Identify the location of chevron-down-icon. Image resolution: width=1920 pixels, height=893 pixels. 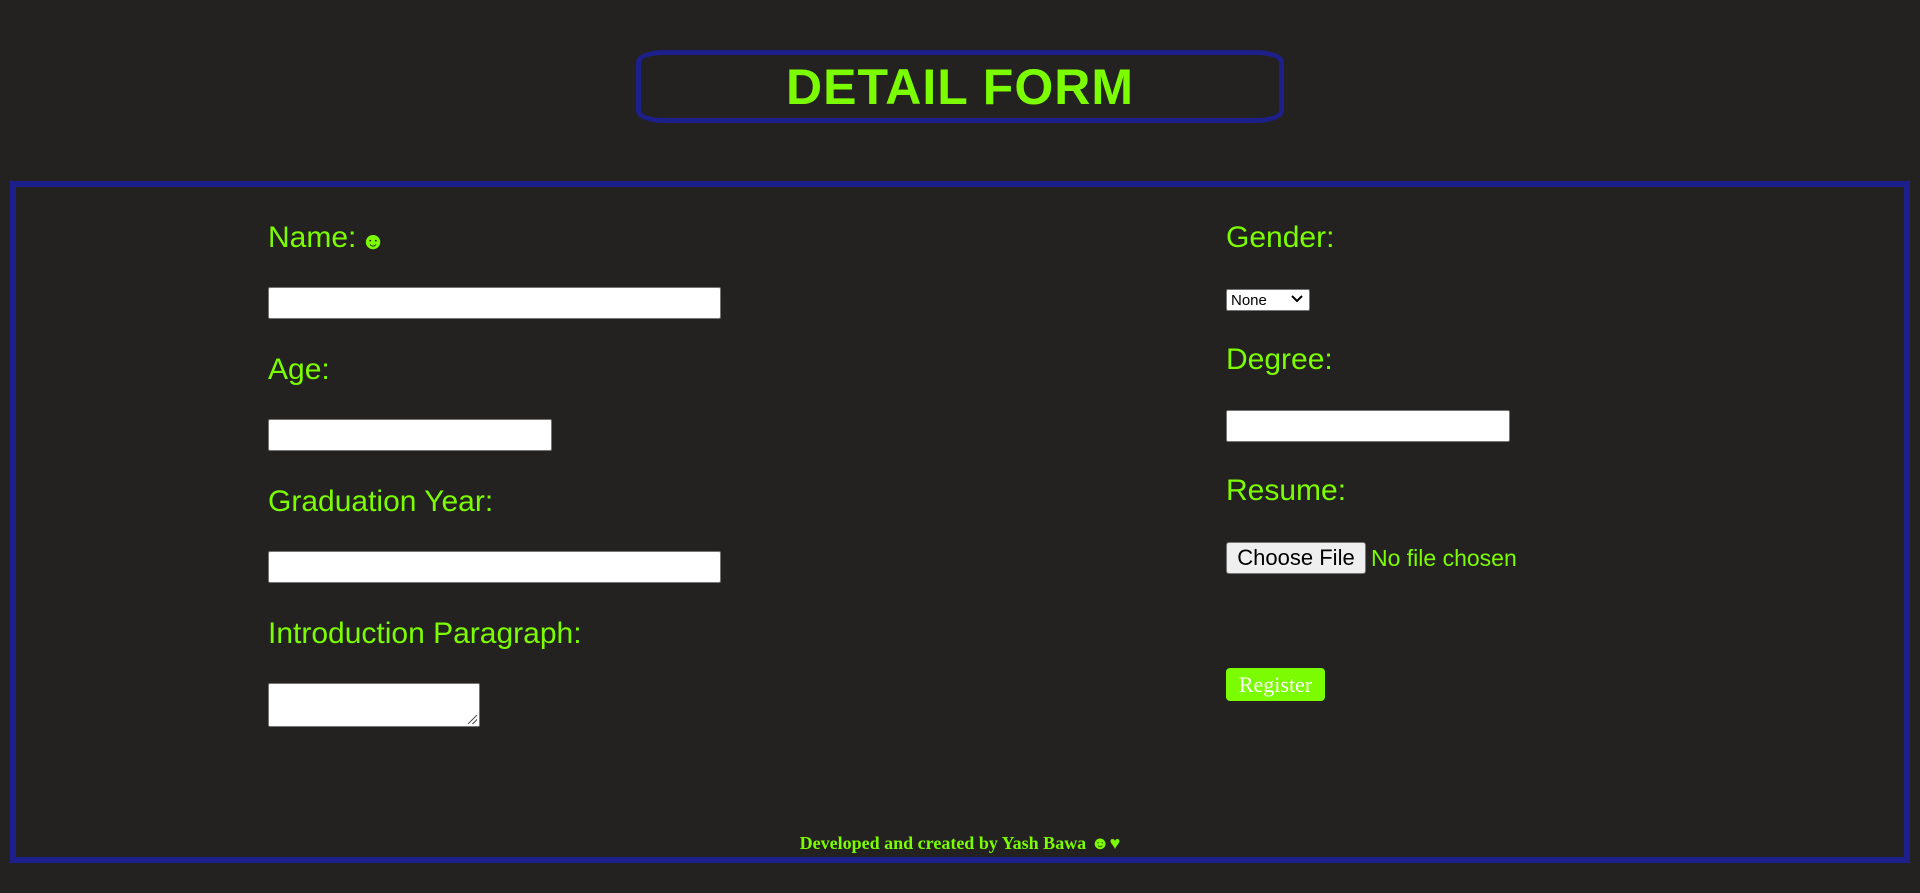
(1297, 300).